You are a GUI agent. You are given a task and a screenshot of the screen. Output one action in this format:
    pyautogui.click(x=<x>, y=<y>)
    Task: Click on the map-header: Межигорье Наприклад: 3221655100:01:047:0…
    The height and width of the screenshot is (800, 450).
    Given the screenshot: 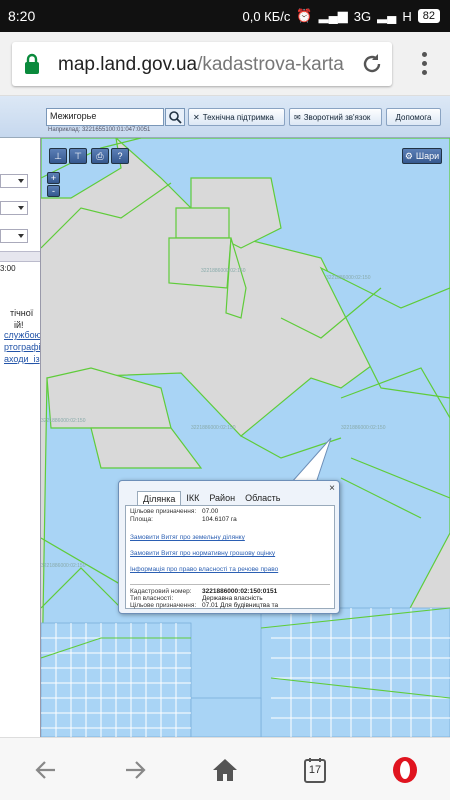 What is the action you would take?
    pyautogui.click(x=225, y=117)
    